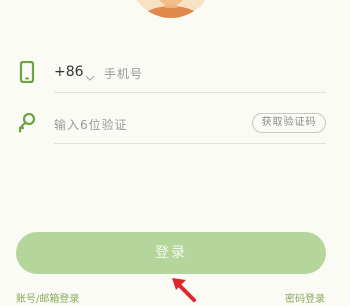 This screenshot has height=306, width=350. Describe the element at coordinates (184, 285) in the screenshot. I see `annotation-arrow-icon` at that location.